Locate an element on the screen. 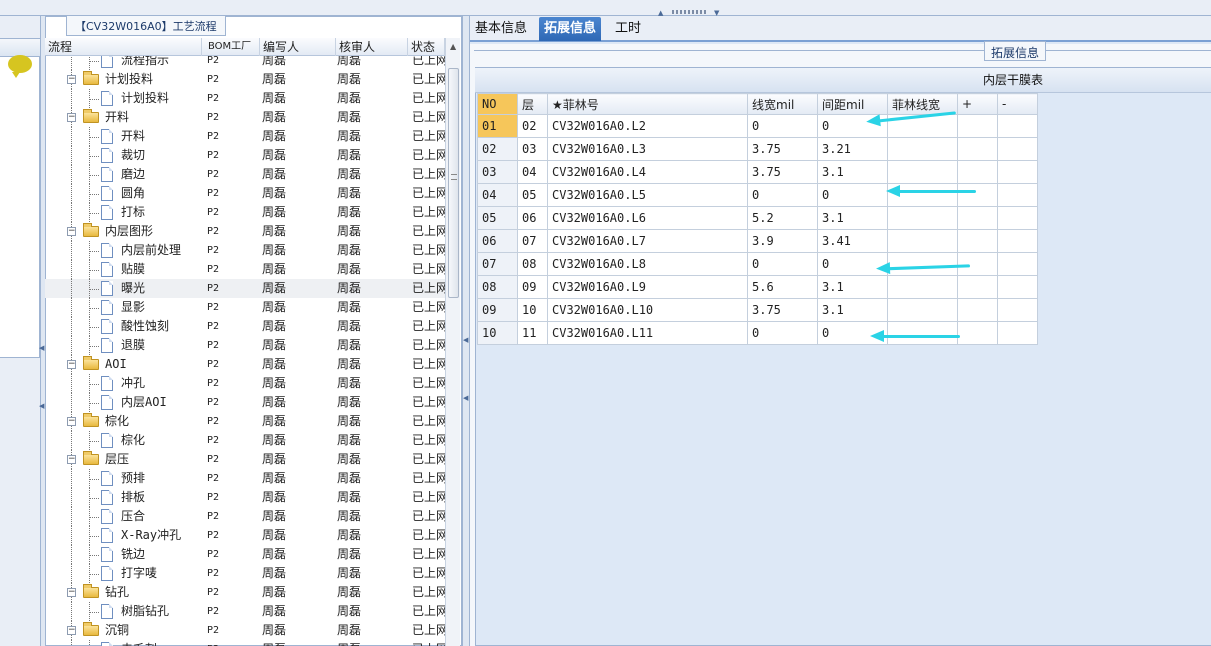 Image resolution: width=1211 pixels, height=646 pixels. tree-item-row: 打标 P2 周磊 周磊 已上网 is located at coordinates (245, 212).